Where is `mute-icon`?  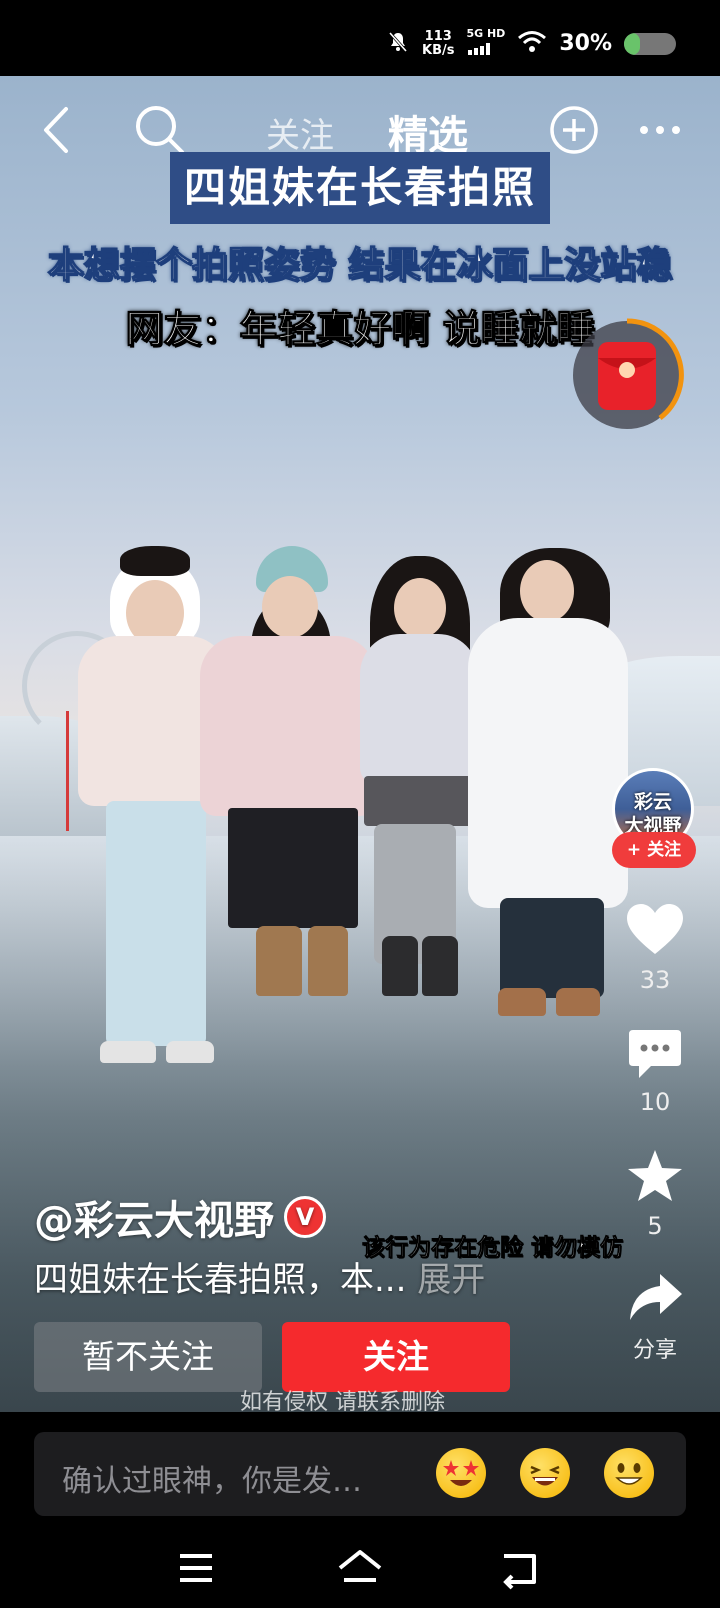
mute-icon is located at coordinates (398, 44).